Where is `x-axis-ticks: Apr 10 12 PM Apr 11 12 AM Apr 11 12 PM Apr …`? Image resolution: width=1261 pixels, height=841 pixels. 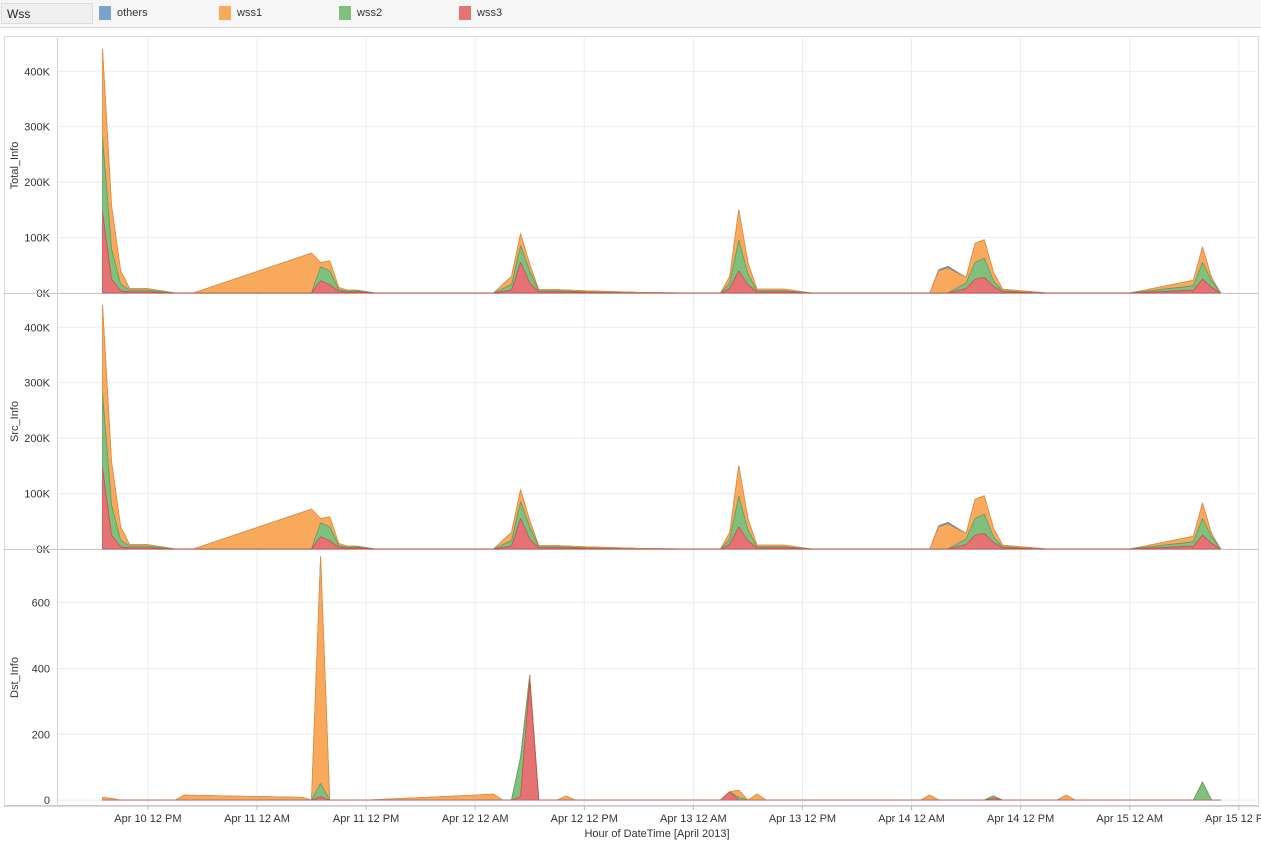 x-axis-ticks: Apr 10 12 PM Apr 11 12 AM Apr 11 12 PM Apr … is located at coordinates (687, 815).